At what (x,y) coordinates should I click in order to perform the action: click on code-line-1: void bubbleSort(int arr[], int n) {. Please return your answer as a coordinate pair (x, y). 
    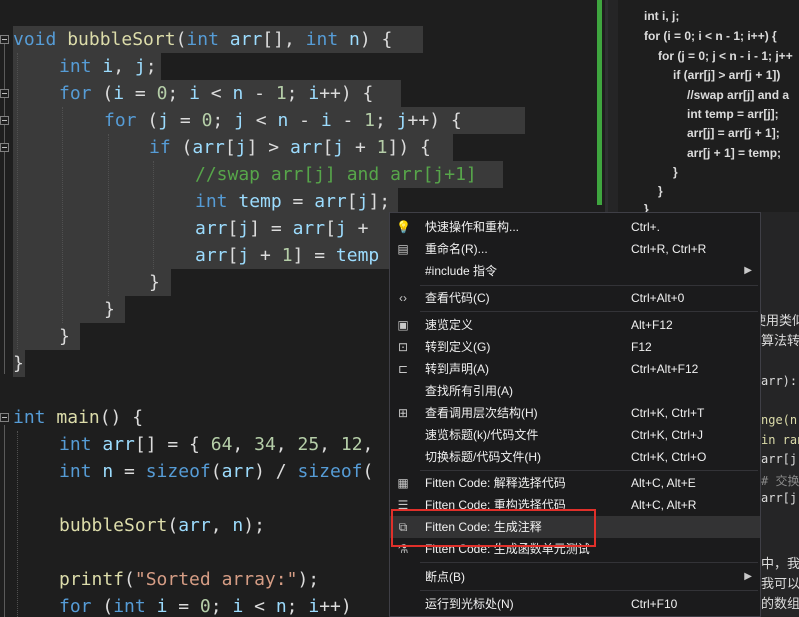
    Looking at the image, I should click on (202, 39).